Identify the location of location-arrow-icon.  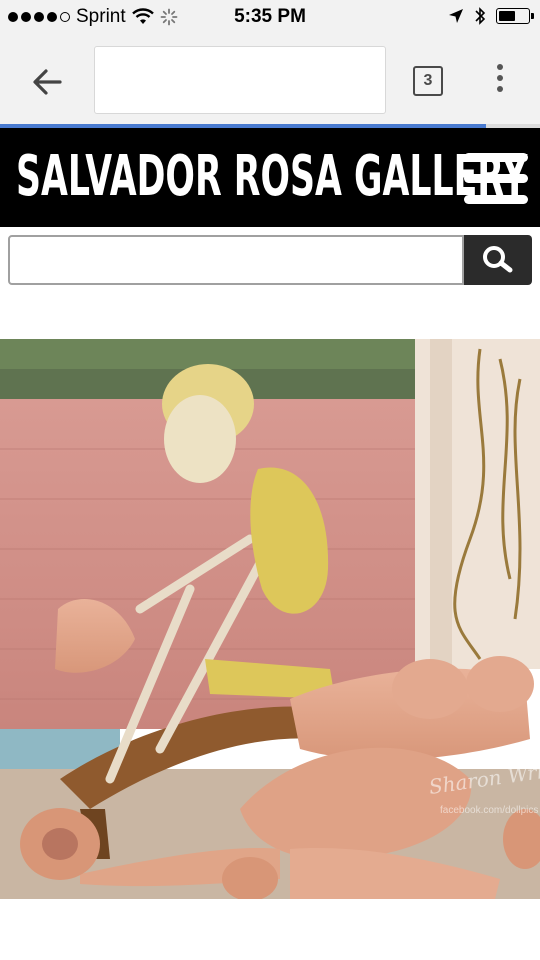
(456, 16).